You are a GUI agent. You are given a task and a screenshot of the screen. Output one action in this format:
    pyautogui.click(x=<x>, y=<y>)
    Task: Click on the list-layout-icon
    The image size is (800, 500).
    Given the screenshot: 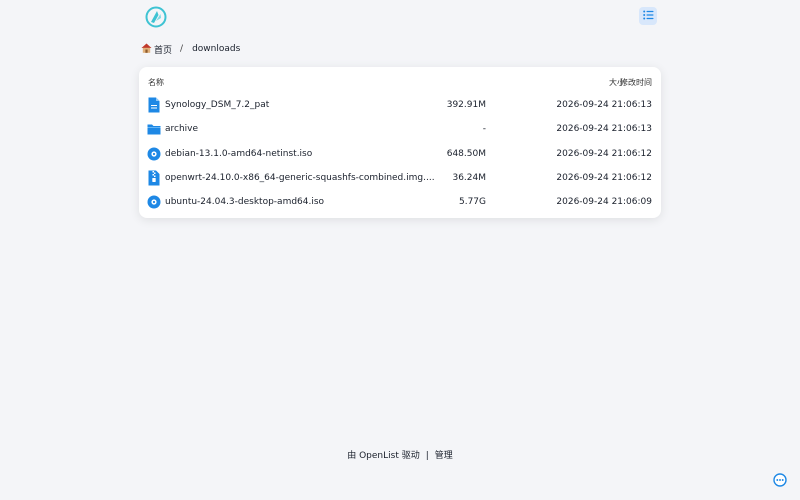 What is the action you would take?
    pyautogui.click(x=648, y=16)
    